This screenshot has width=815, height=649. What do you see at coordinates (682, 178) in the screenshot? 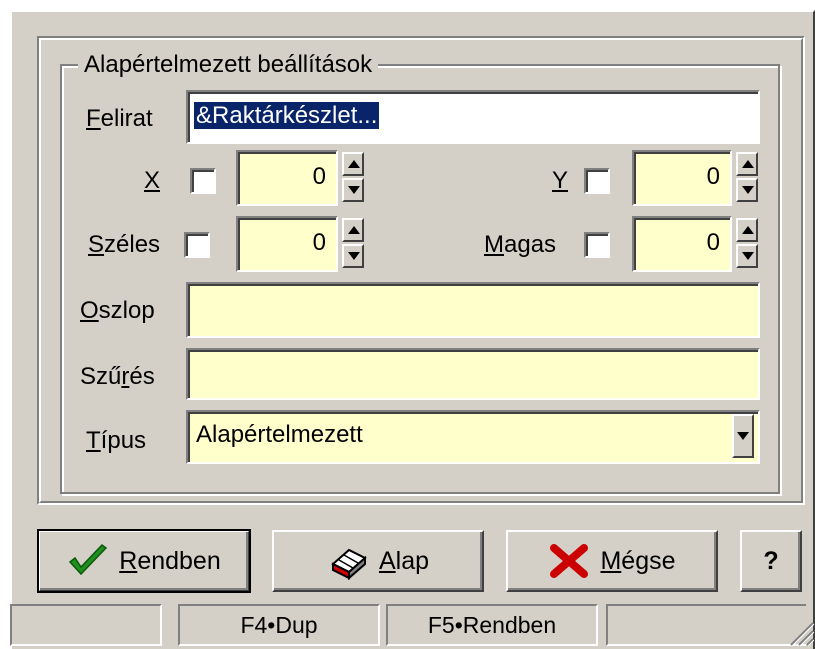
I see `y-value-input: 0` at bounding box center [682, 178].